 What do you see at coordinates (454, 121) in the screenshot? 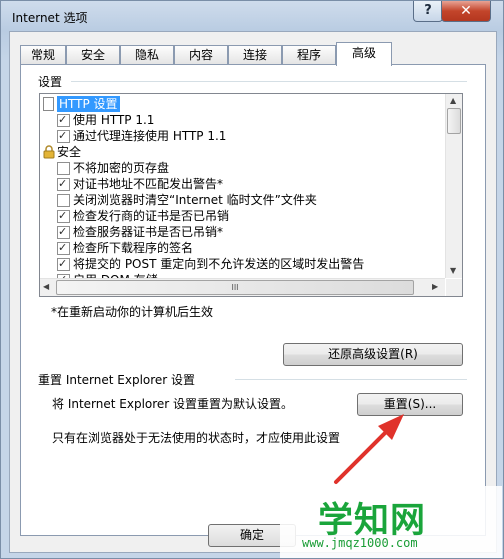
I see `scroll-thumb` at bounding box center [454, 121].